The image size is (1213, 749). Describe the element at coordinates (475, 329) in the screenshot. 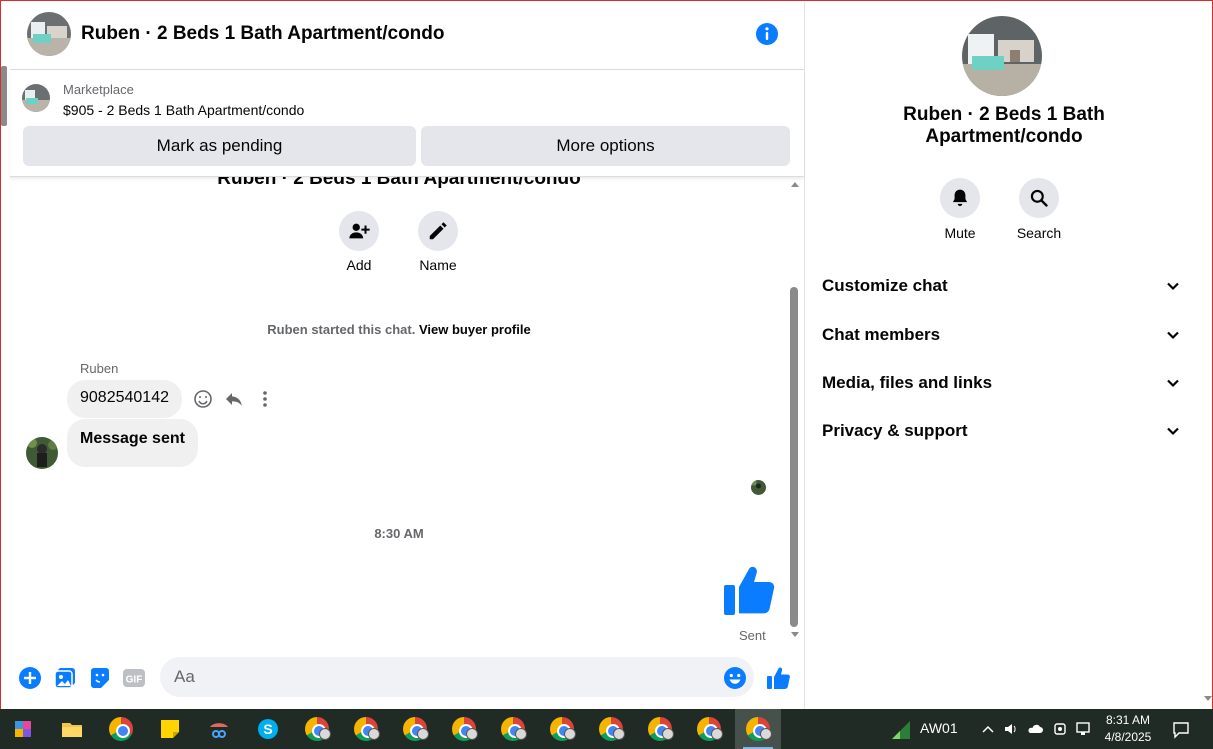

I see `view-buyer-profile-link: View buyer profile` at that location.